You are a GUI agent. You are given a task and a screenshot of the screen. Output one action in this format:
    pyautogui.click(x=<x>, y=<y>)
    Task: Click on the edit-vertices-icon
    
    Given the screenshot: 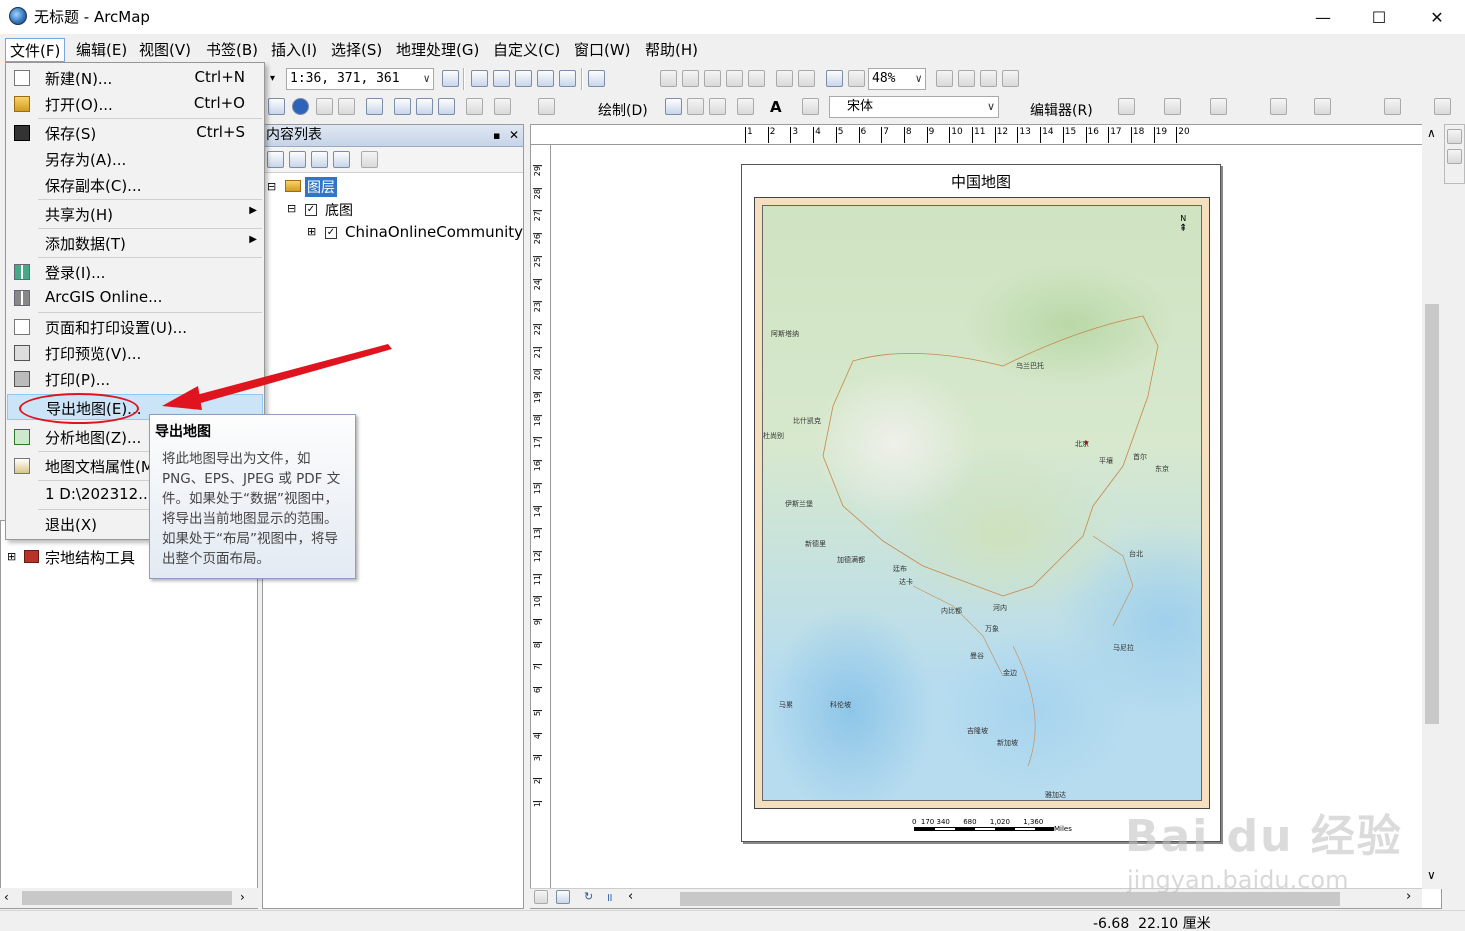 What is the action you would take?
    pyautogui.click(x=810, y=106)
    